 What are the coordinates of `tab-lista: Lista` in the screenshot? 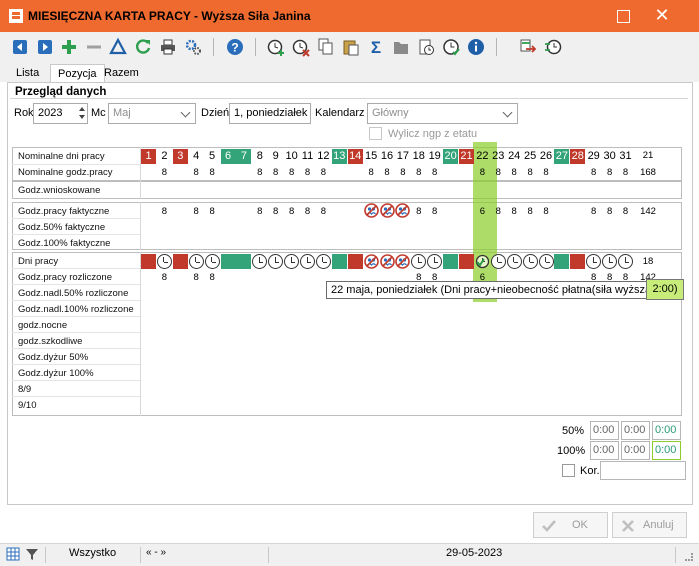 It's located at (27, 73).